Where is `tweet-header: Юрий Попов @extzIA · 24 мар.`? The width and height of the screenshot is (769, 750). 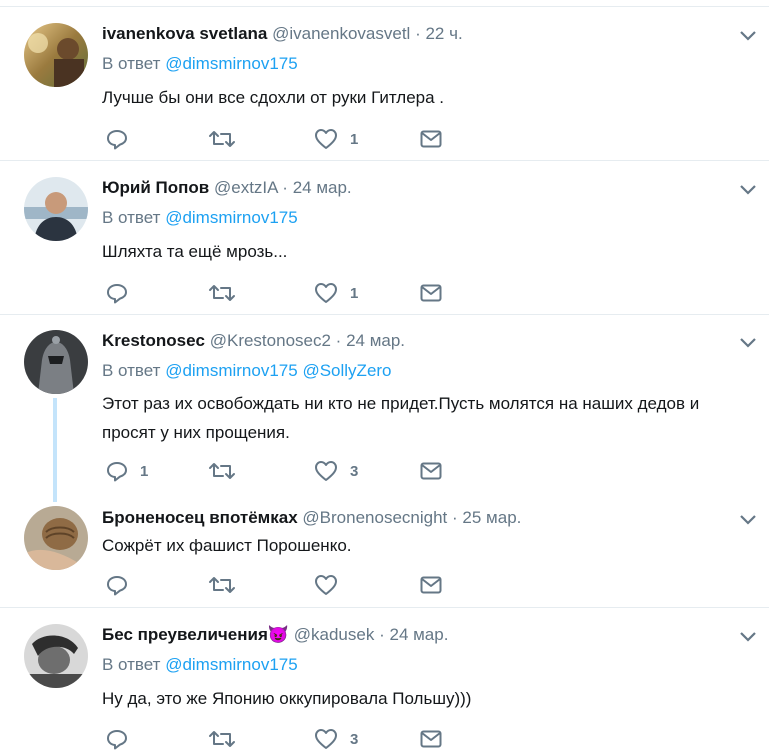
tweet-header: Юрий Попов @extzIA · 24 мар. is located at coordinates (227, 188).